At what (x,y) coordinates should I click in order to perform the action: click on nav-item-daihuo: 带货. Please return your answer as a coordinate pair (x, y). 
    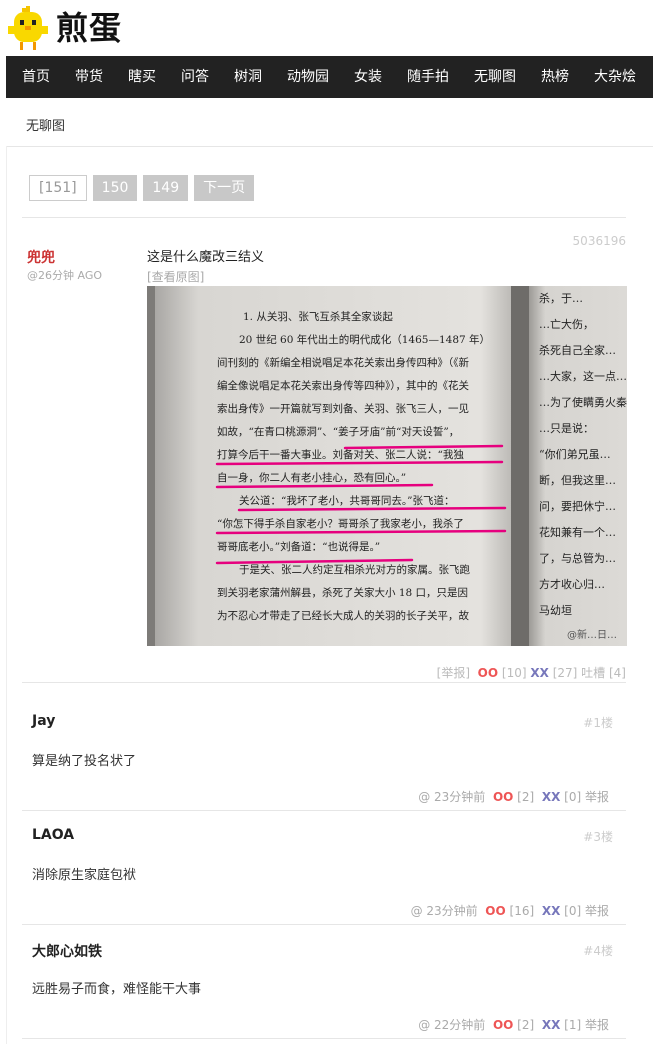
    Looking at the image, I should click on (81, 77).